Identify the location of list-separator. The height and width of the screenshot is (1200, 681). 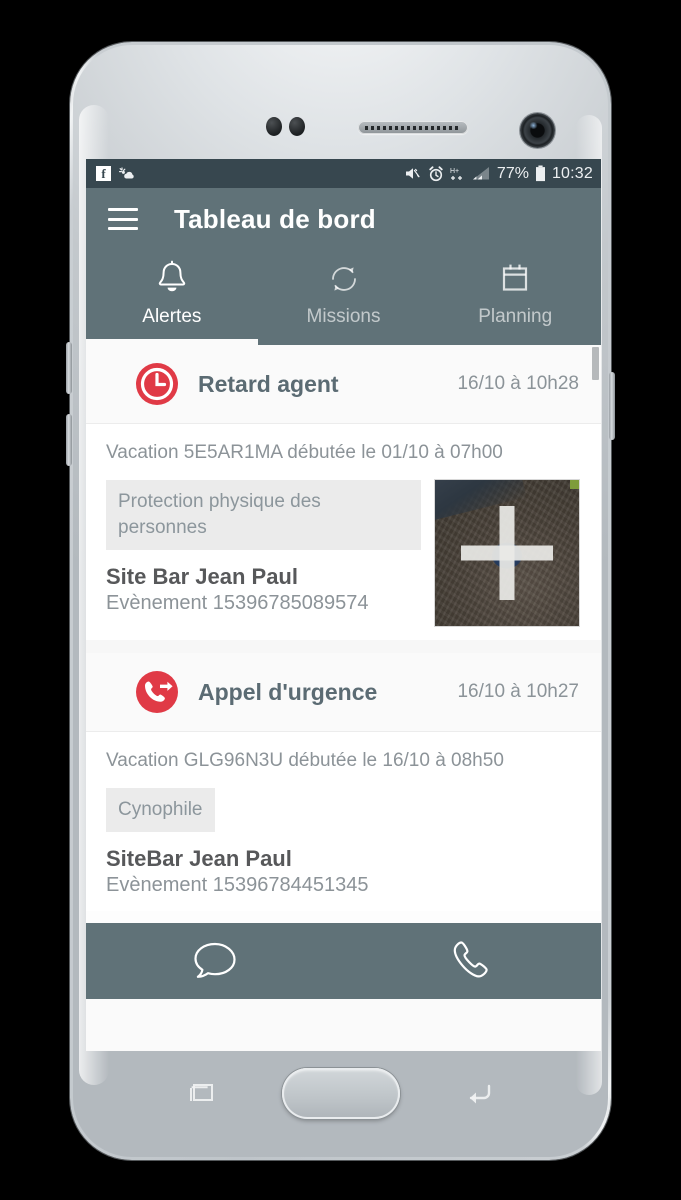
(343, 646).